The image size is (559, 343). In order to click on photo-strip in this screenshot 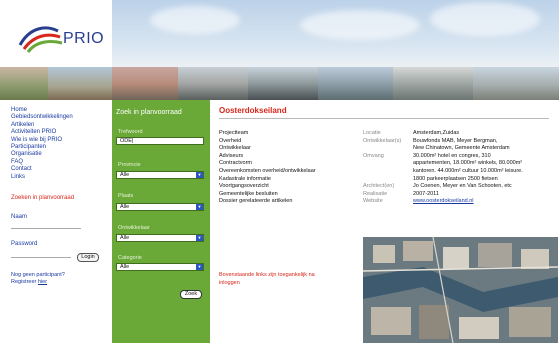, I will do `click(279, 83)`.